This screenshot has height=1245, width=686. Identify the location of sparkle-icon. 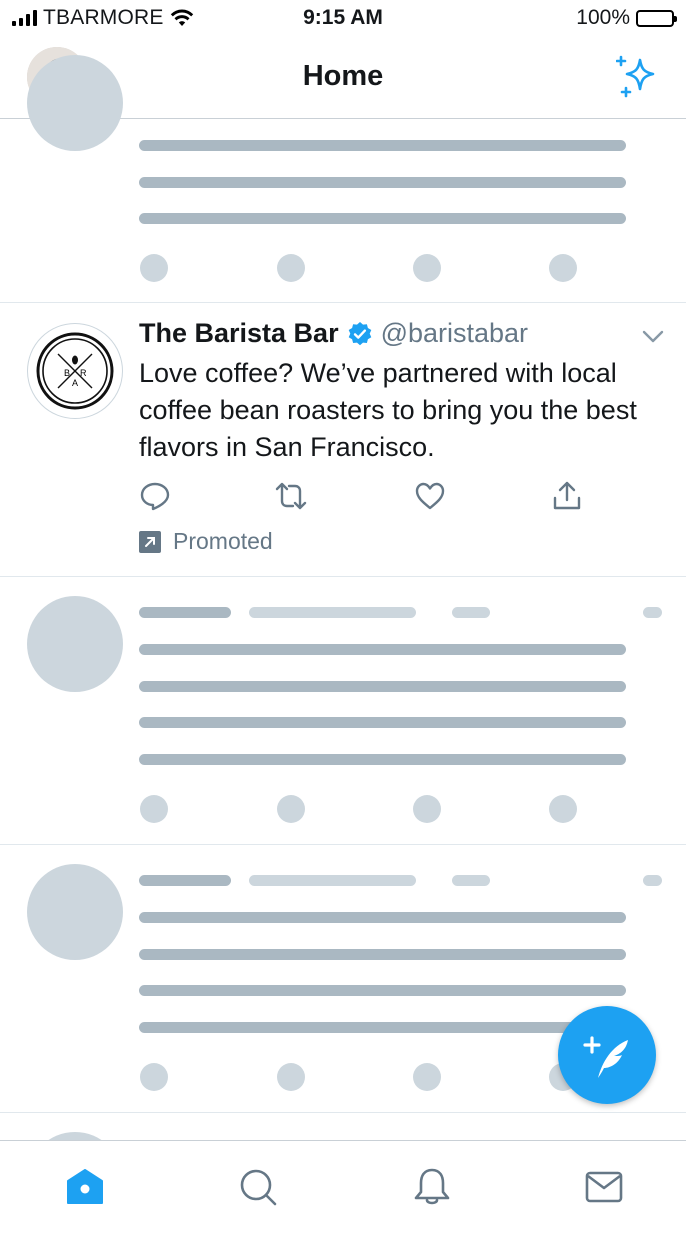
(639, 77).